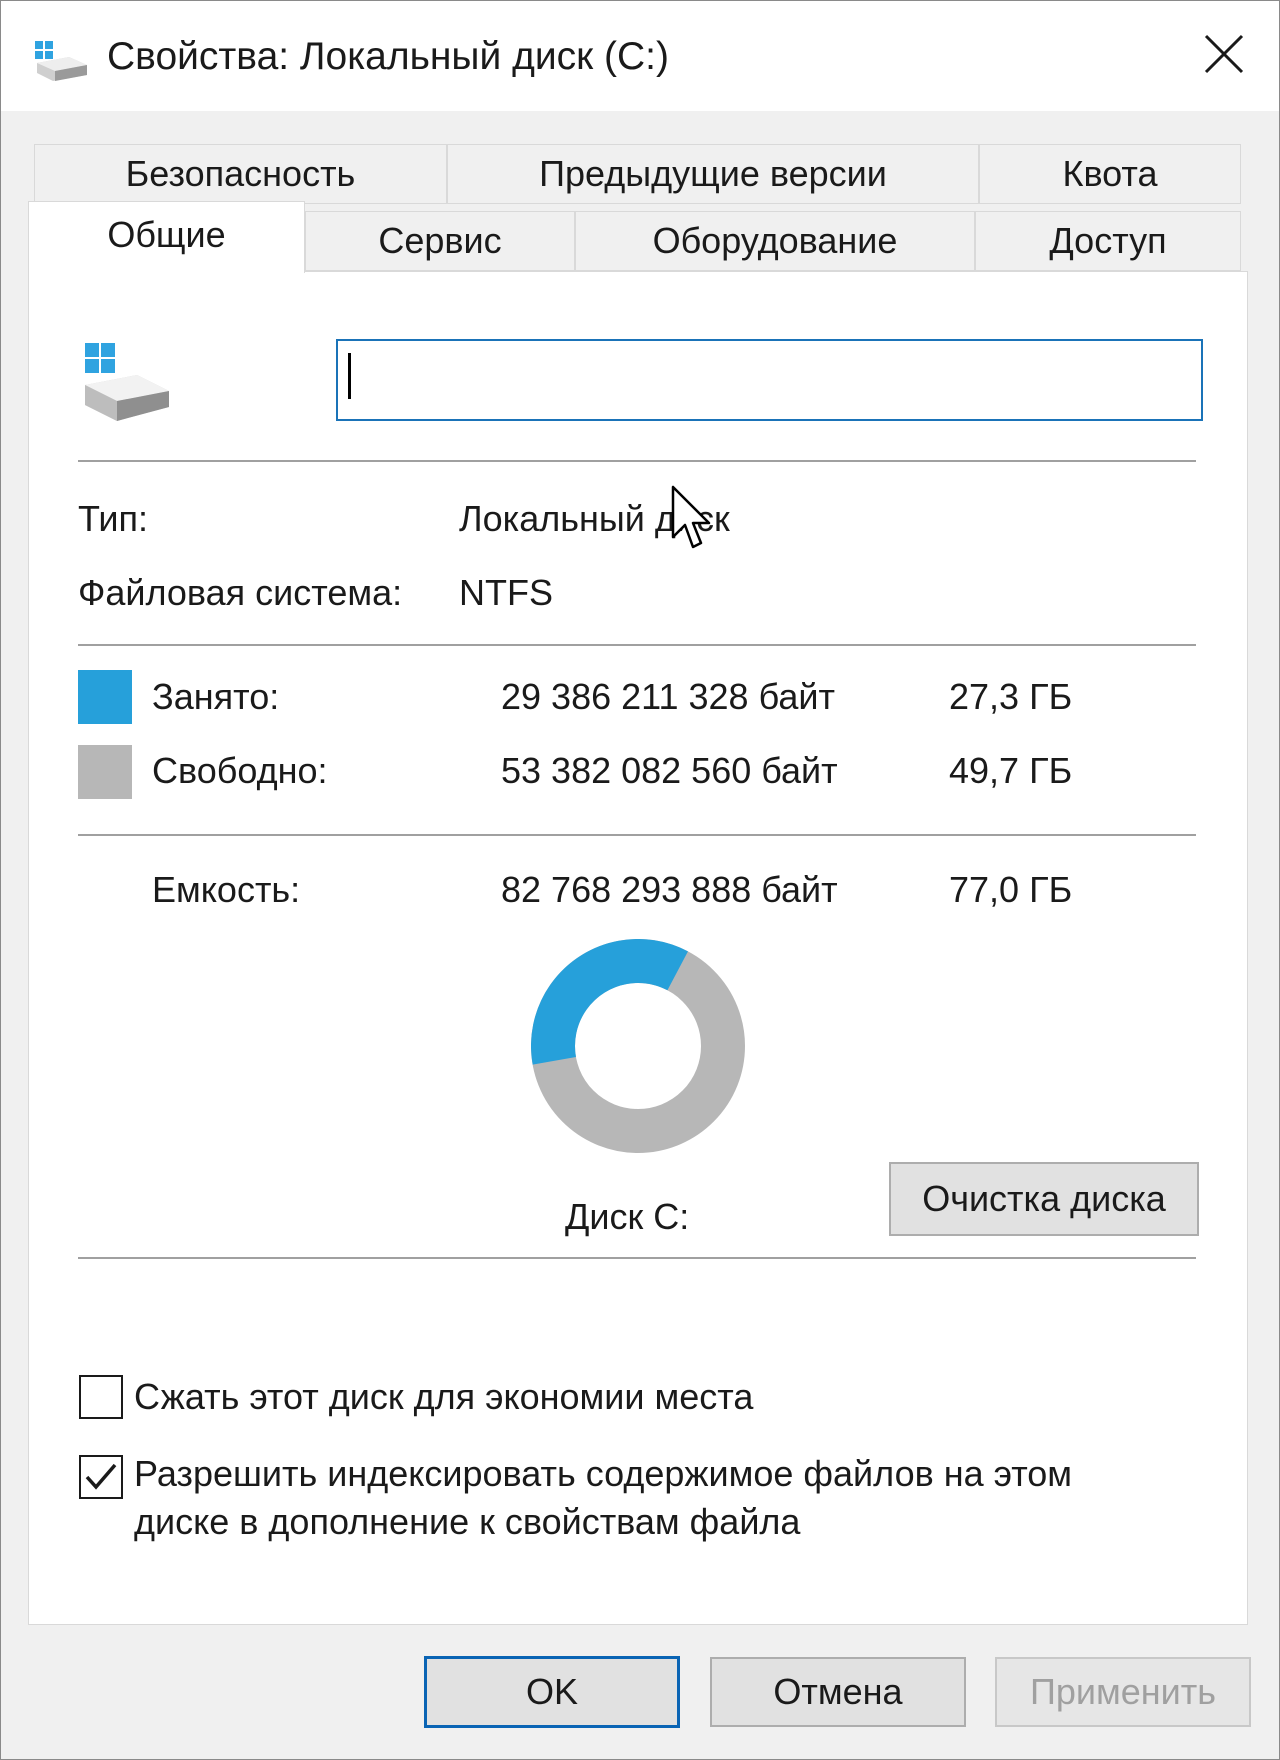  I want to click on tab-sharing: Доступ, so click(1108, 241).